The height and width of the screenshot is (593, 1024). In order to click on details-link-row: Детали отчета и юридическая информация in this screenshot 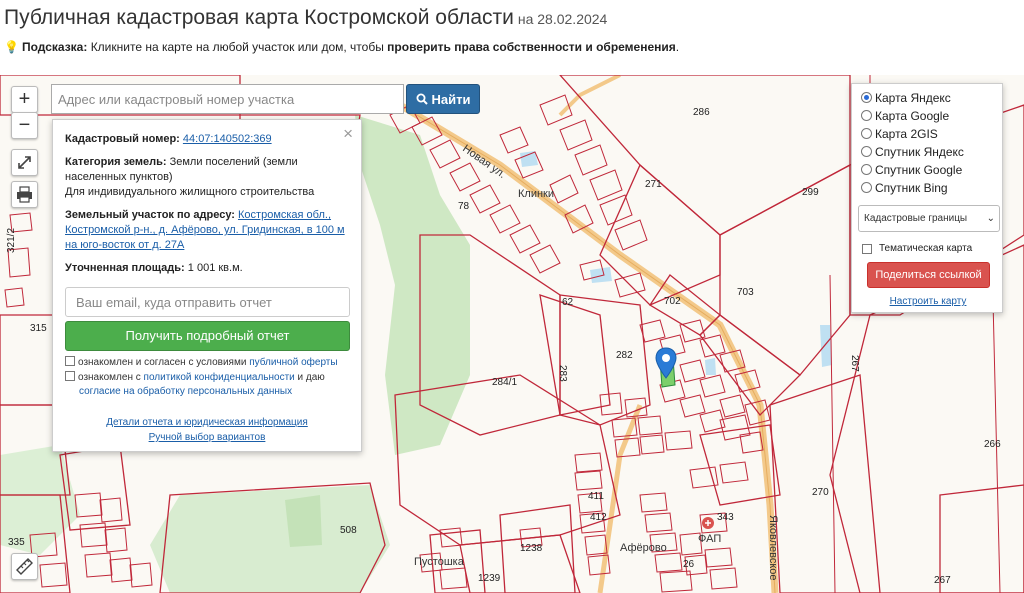, I will do `click(207, 422)`.